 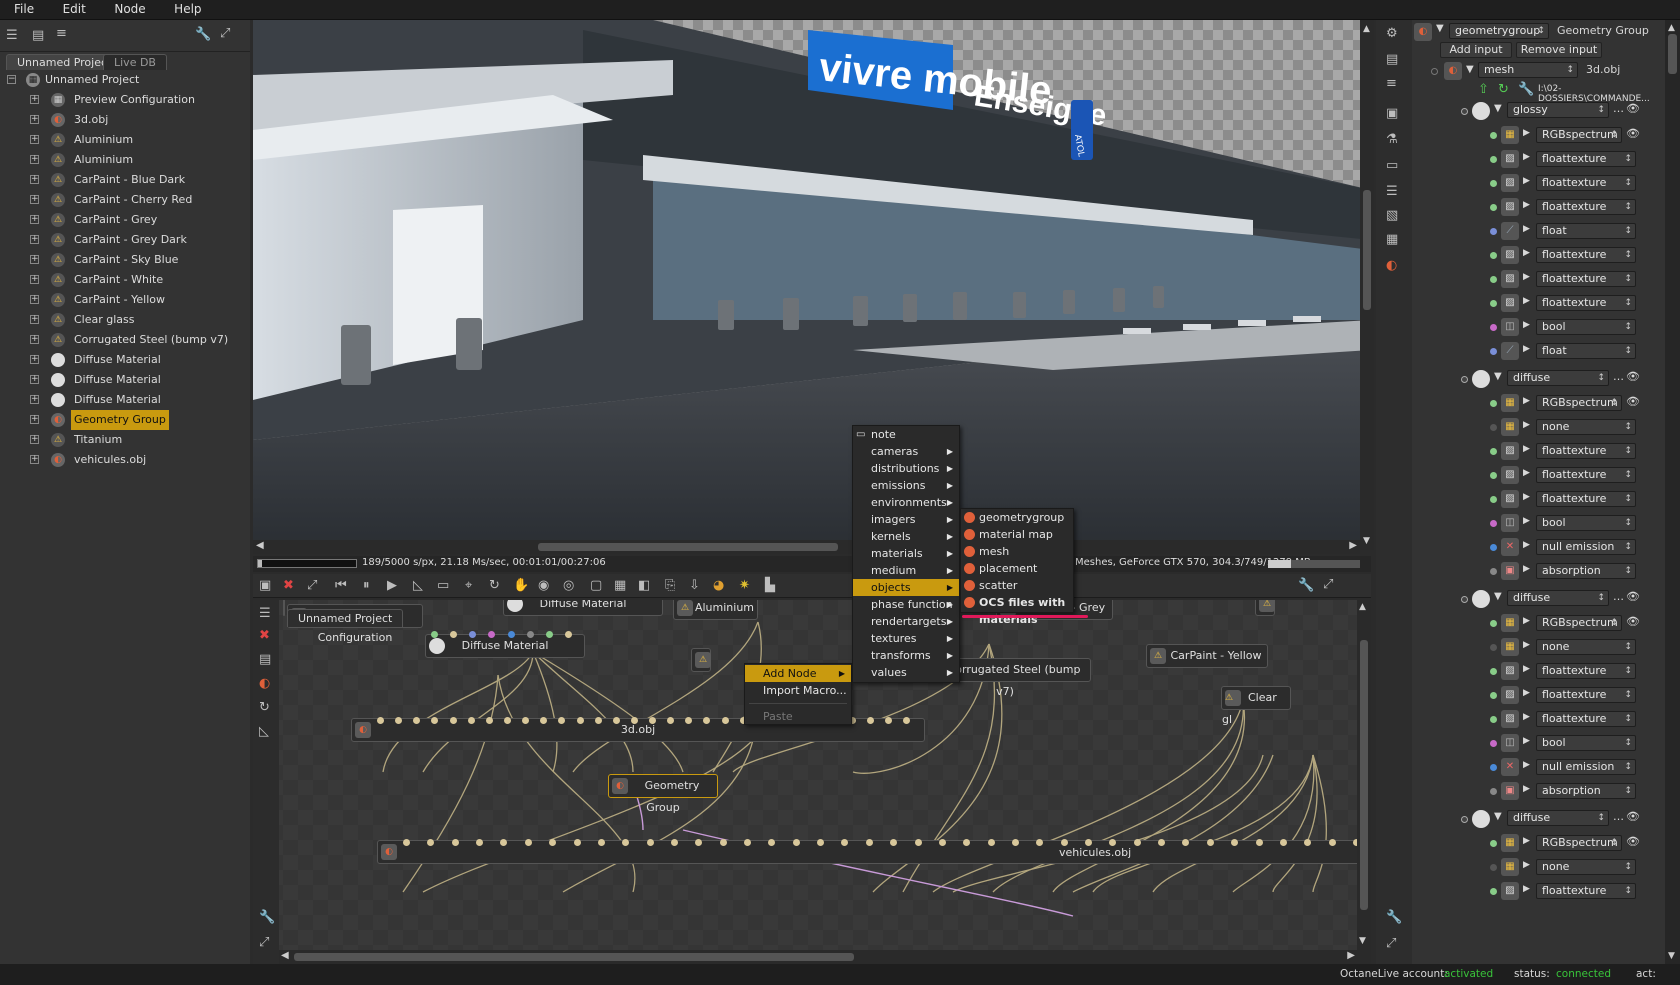 I want to click on menu-item-scatter: scatter, so click(x=1017, y=585).